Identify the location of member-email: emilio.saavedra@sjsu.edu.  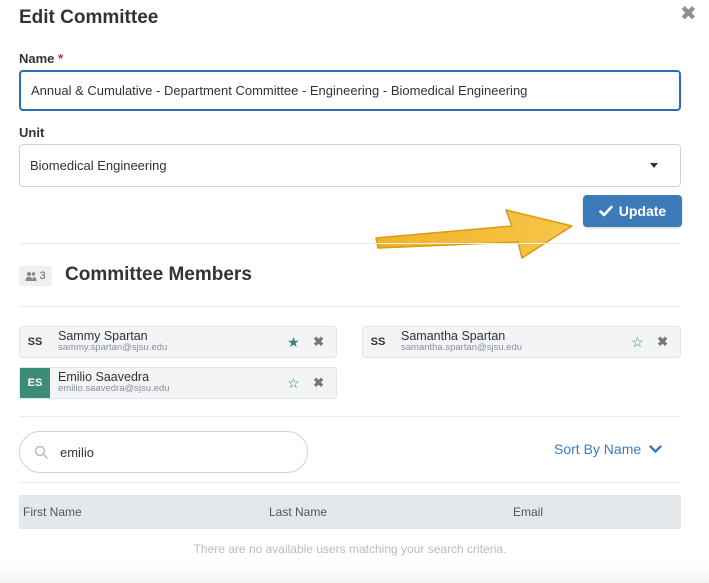
(114, 388).